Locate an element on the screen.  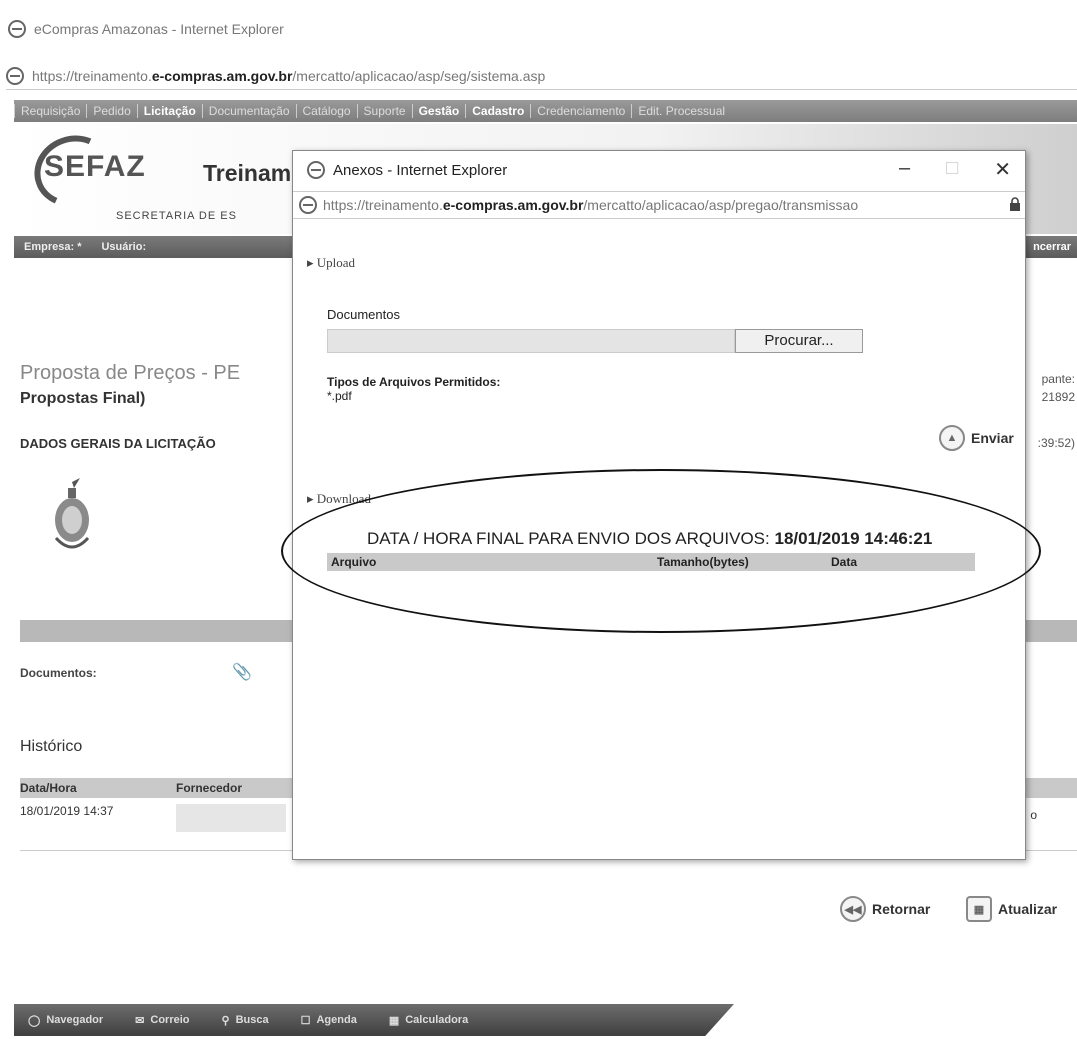
time-readout: :39:52) is located at coordinates (1056, 443).